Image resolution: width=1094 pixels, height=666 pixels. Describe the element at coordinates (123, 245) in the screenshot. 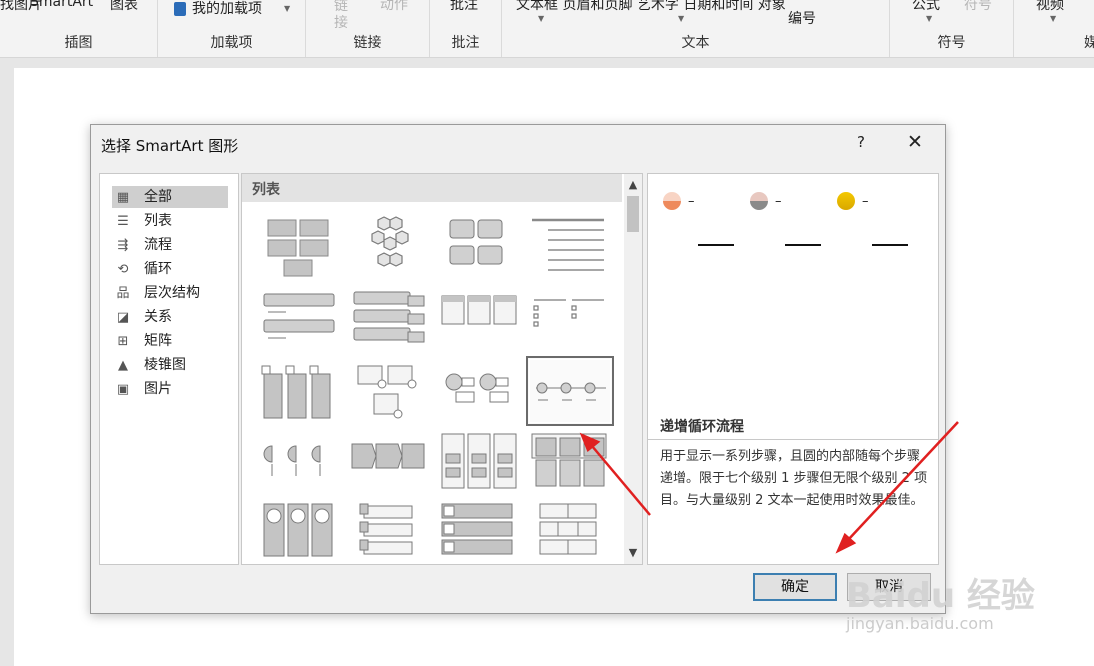

I see `process-icon: ⇶` at that location.